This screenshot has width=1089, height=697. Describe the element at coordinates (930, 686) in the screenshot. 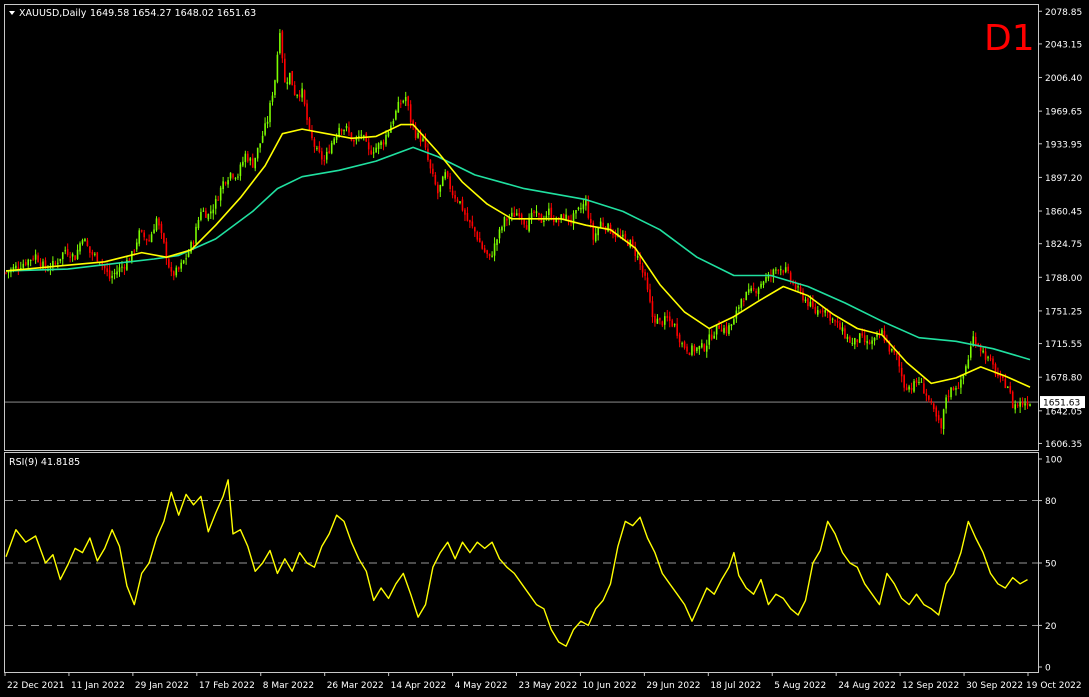

I see `time-tick-label: 12 Sep 2022` at that location.